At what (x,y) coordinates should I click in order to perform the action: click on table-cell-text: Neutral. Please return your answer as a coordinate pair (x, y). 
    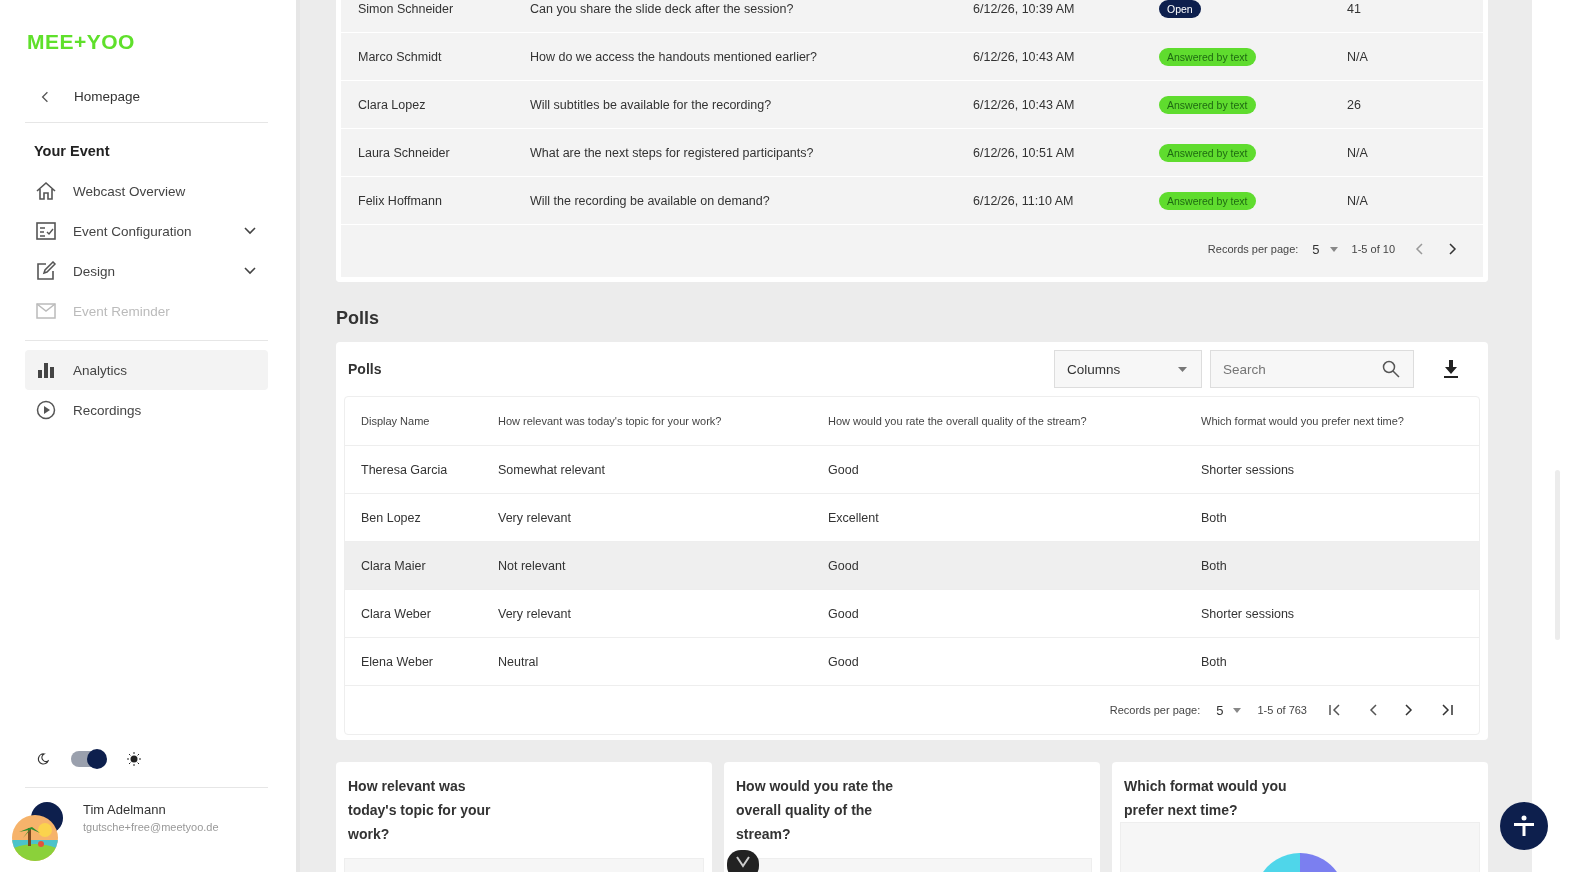
    Looking at the image, I should click on (519, 661).